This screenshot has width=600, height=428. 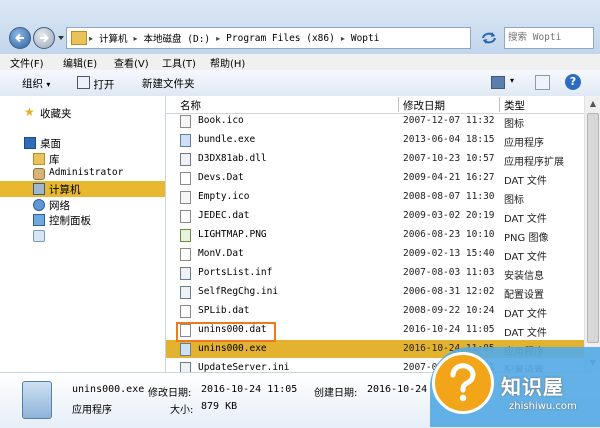 What do you see at coordinates (424, 105) in the screenshot?
I see `column-date: 修改日期` at bounding box center [424, 105].